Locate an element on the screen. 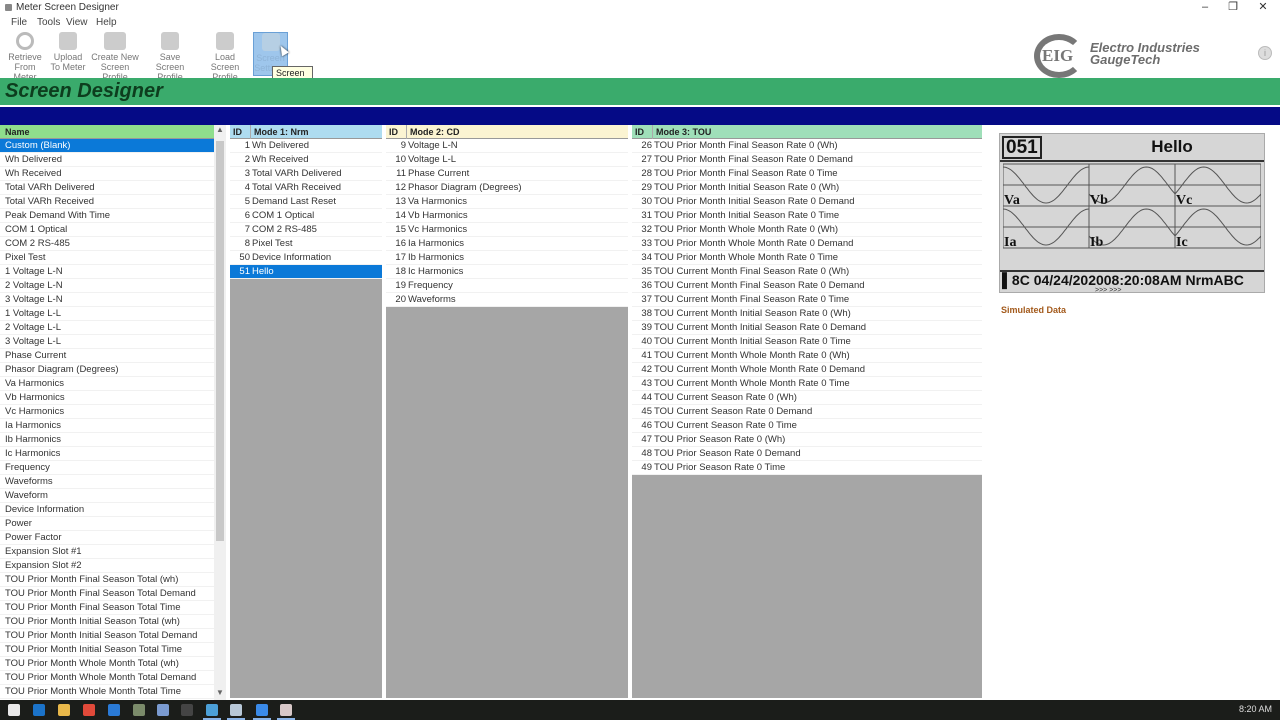 Image resolution: width=1280 pixels, height=720 pixels. library-item: Ic Harmonics is located at coordinates (107, 454).